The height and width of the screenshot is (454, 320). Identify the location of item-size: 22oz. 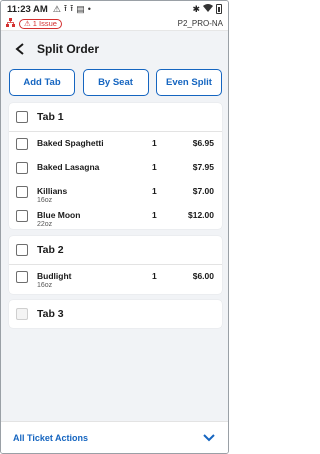
(45, 224).